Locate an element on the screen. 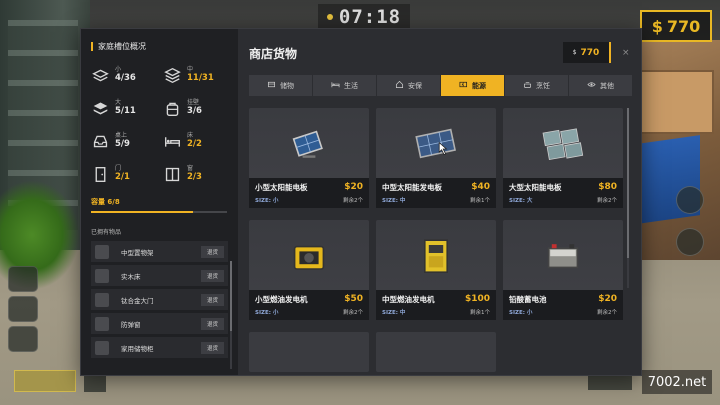 The image size is (720, 405). hud-money: $ 770 is located at coordinates (676, 26).